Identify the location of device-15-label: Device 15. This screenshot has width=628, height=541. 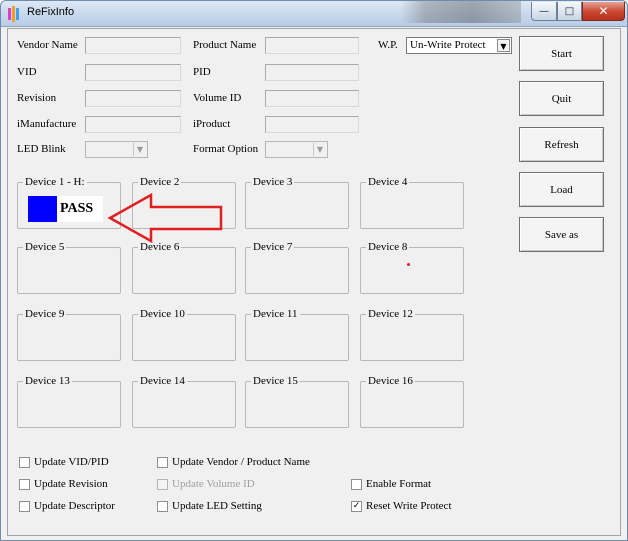
(275, 381).